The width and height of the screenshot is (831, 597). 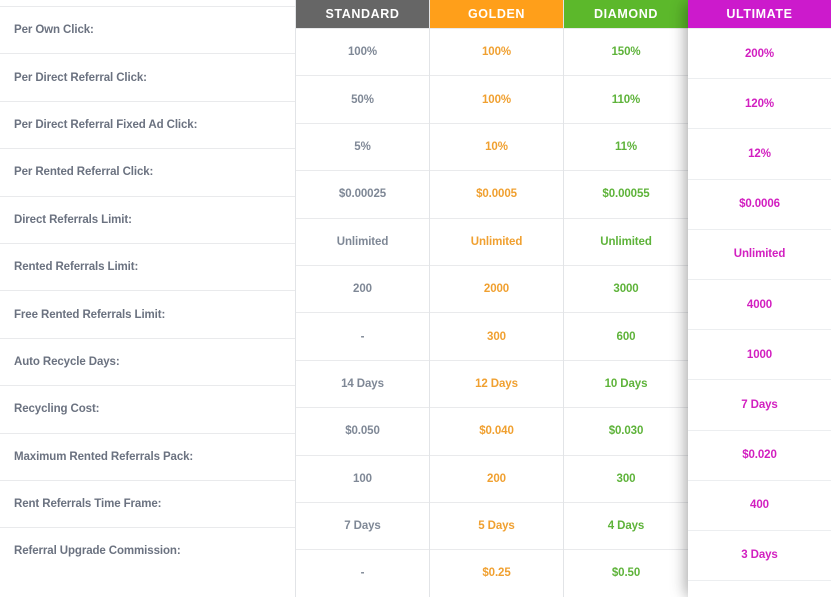 I want to click on plan-value-cell: $0.25, so click(x=496, y=572).